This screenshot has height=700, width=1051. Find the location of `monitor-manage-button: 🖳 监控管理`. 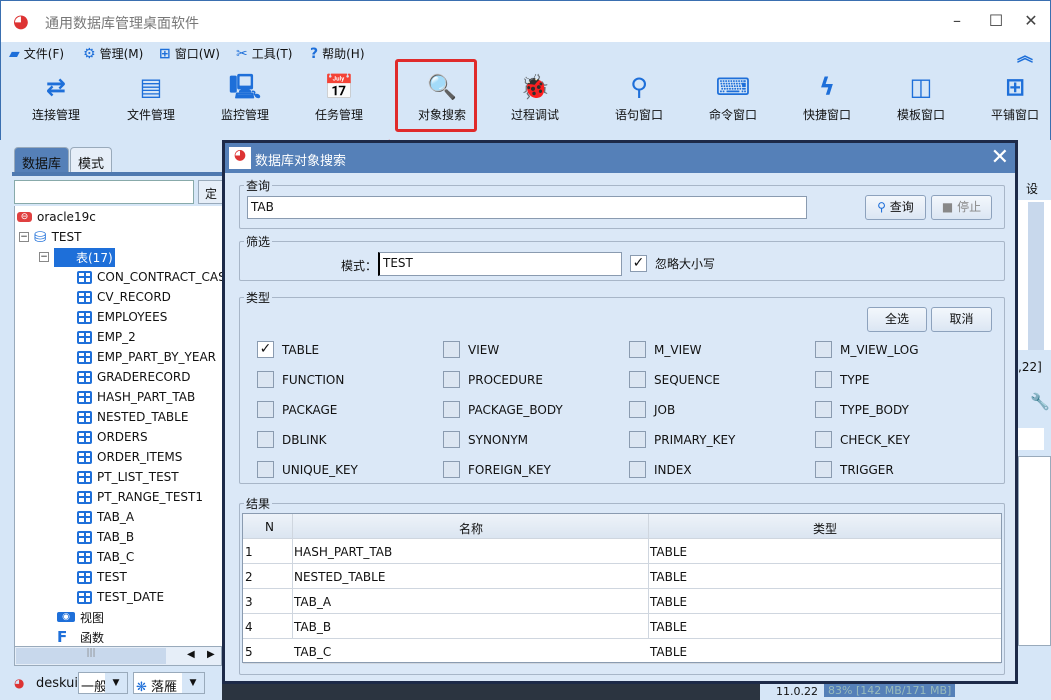

monitor-manage-button: 🖳 监控管理 is located at coordinates (245, 97).